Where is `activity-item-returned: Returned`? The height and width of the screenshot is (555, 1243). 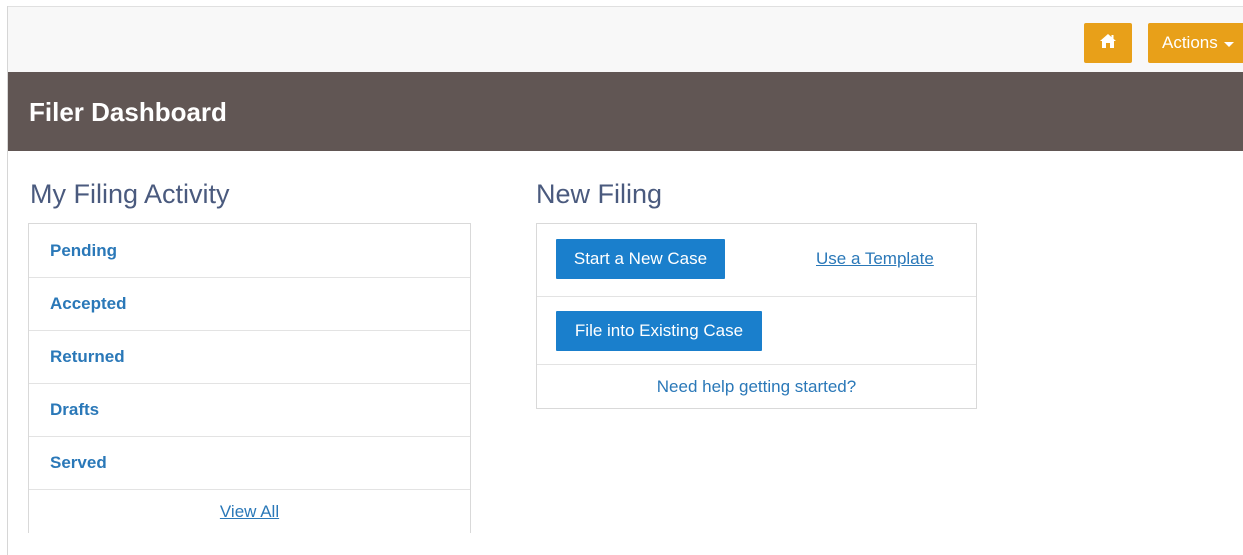 activity-item-returned: Returned is located at coordinates (249, 357).